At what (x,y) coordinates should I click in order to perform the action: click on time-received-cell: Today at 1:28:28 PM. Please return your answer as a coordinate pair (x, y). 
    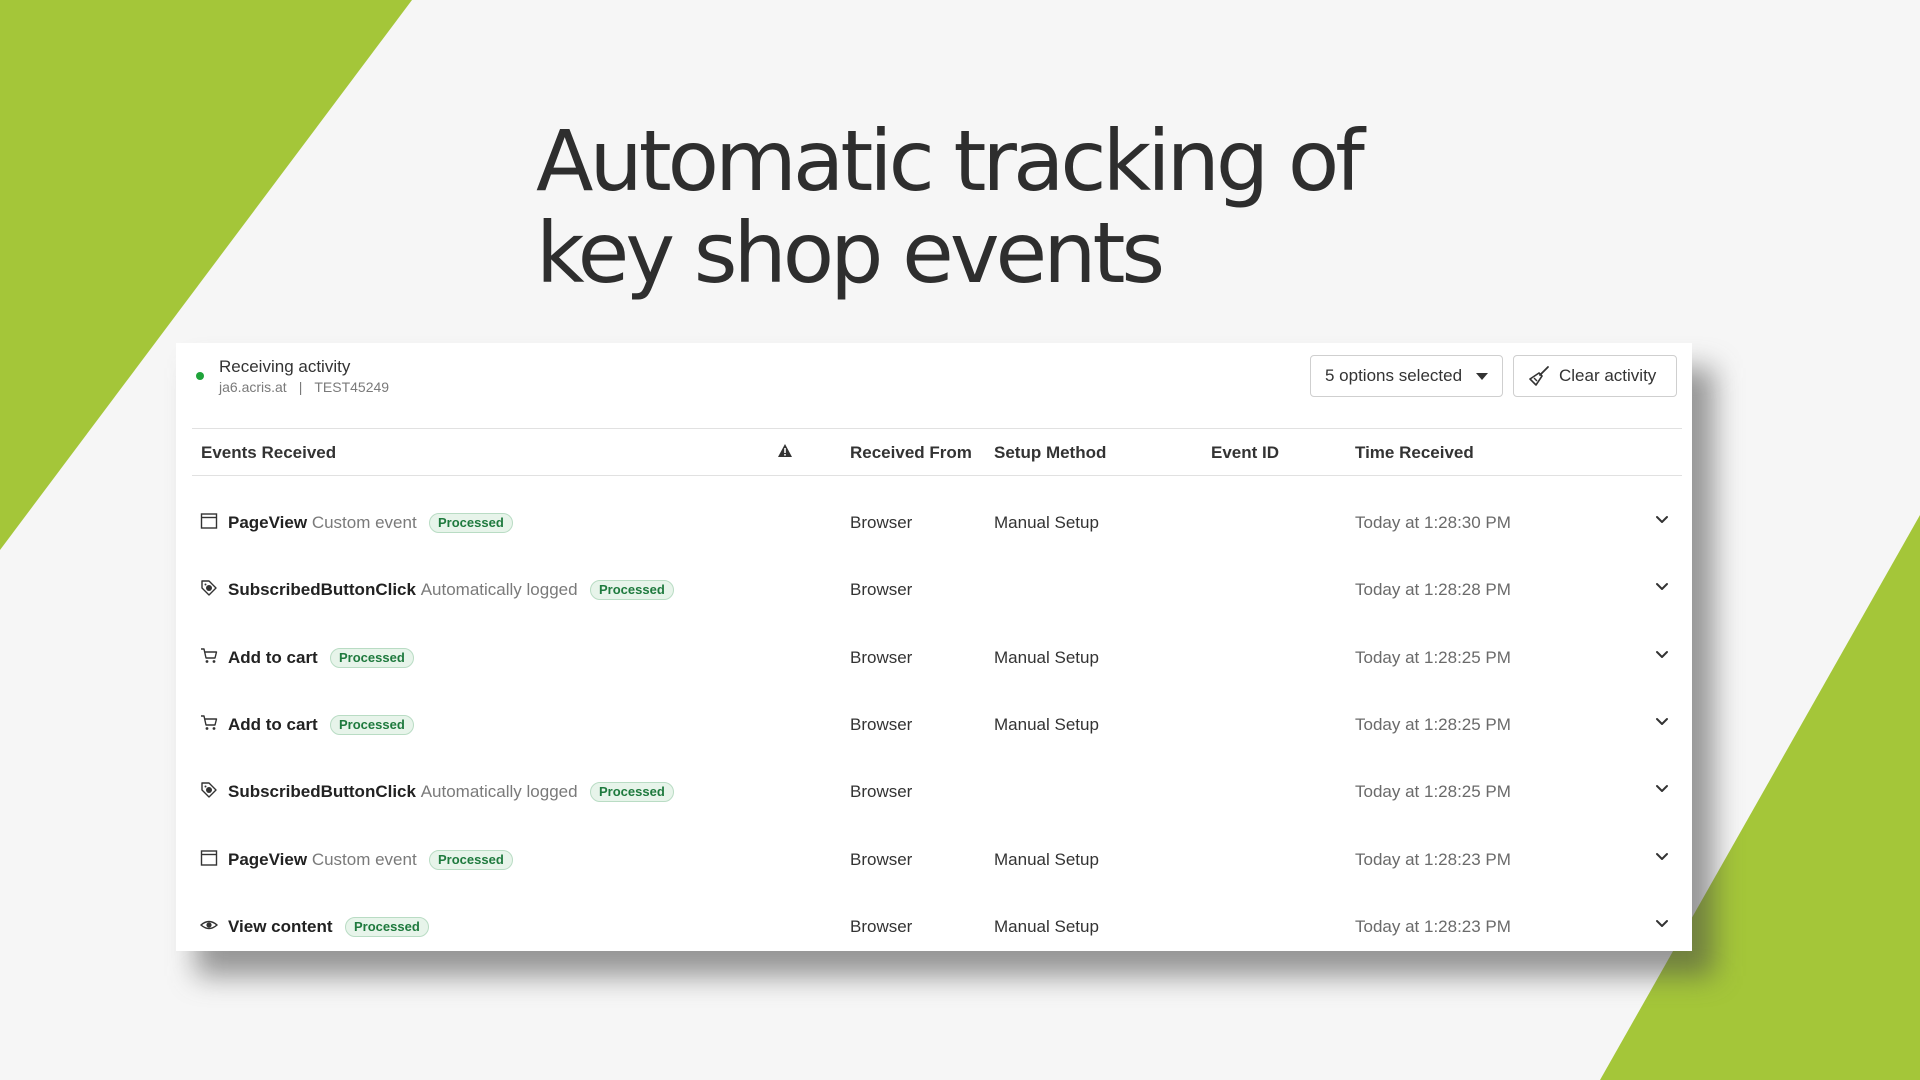
    Looking at the image, I should click on (1433, 590).